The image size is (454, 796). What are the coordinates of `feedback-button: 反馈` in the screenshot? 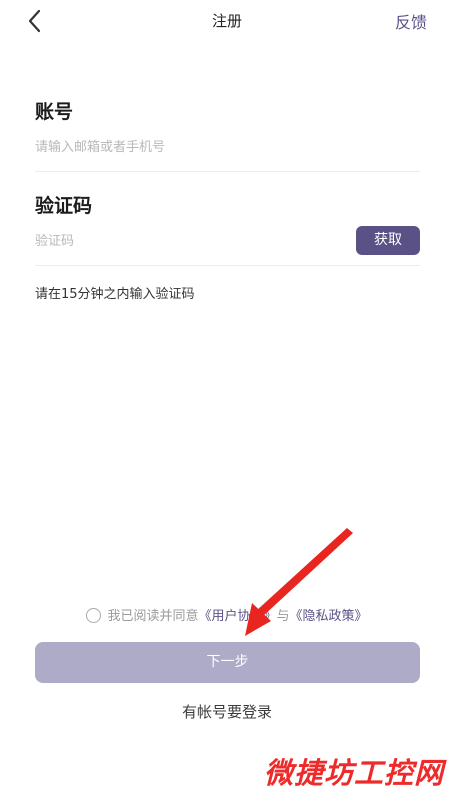 It's located at (411, 21).